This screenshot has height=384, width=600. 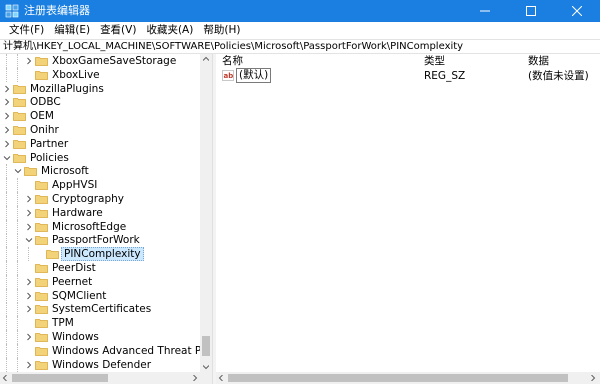 What do you see at coordinates (206, 346) in the screenshot?
I see `tree-vertical-scroll-thumb` at bounding box center [206, 346].